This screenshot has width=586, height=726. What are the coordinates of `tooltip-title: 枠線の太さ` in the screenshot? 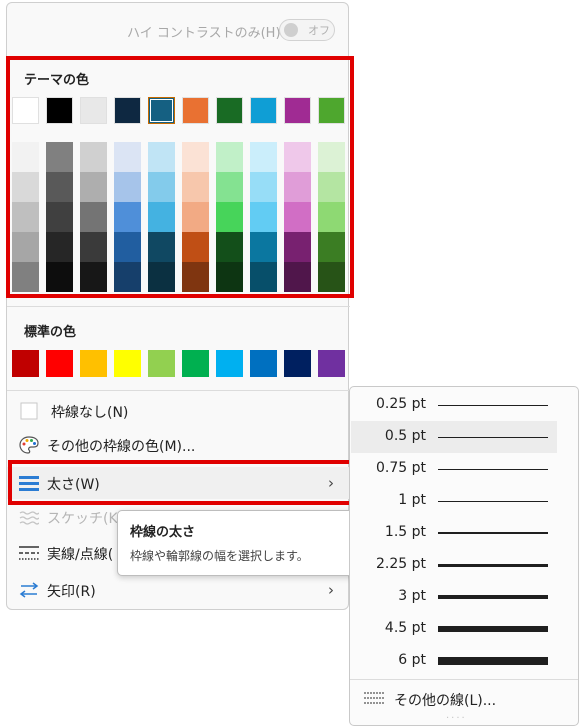 It's located at (163, 532).